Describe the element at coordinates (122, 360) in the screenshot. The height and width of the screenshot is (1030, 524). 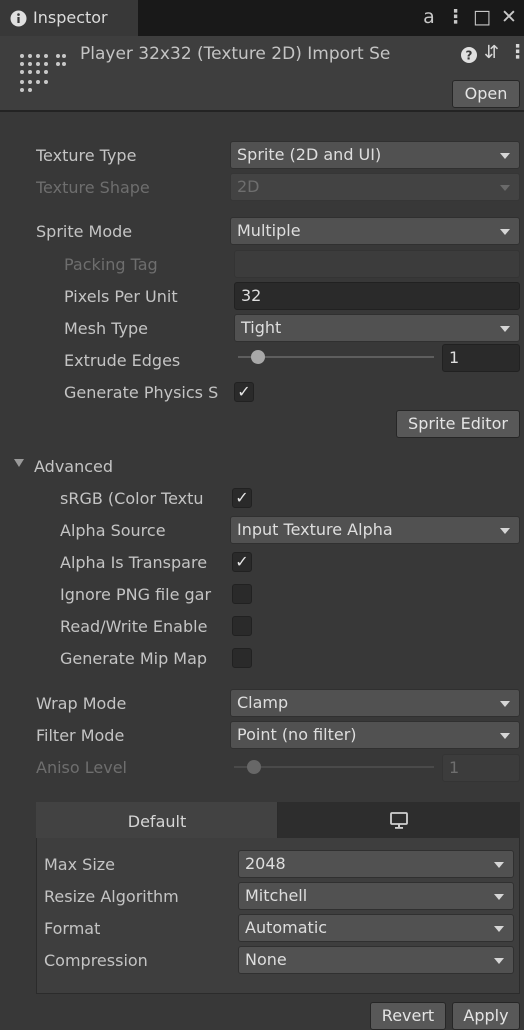
I see `extrude-edges-label: Extrude Edges` at that location.